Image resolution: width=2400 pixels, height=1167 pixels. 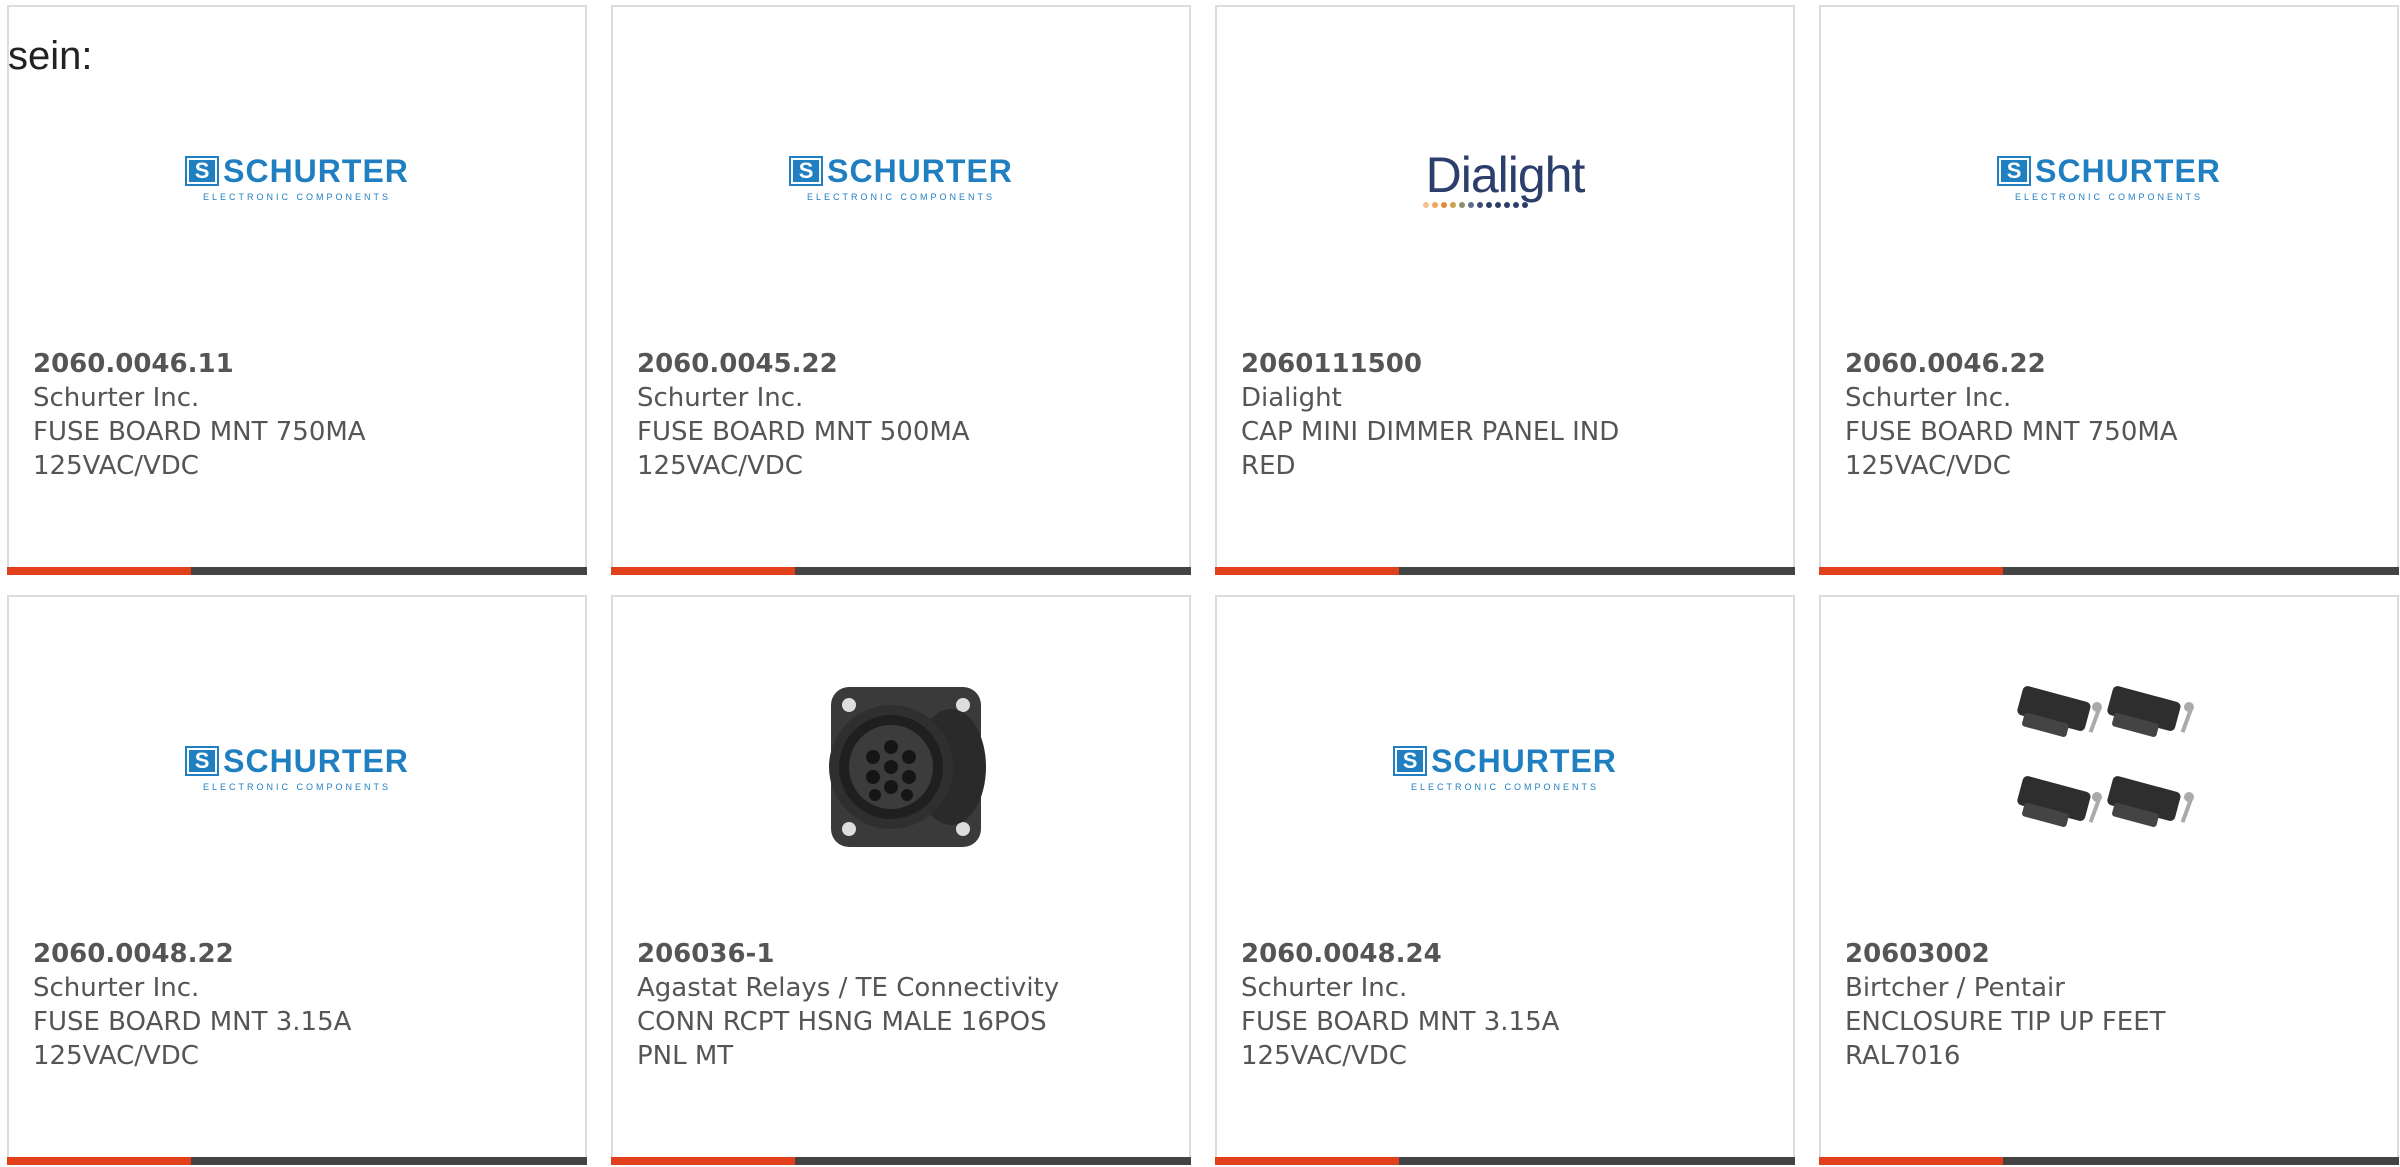 What do you see at coordinates (1430, 432) in the screenshot?
I see `description-line-1: CAP MINI DIMMER PANEL IND` at bounding box center [1430, 432].